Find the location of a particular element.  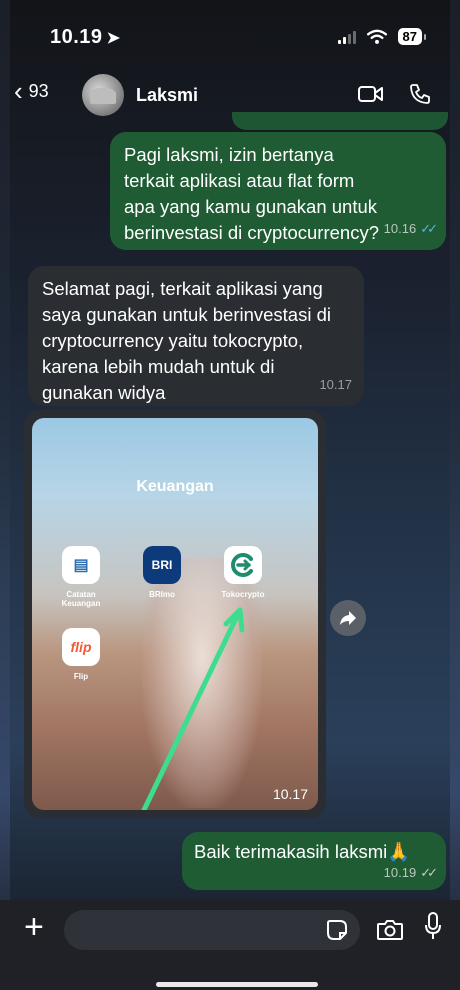

plus-icon: + is located at coordinates (34, 927).